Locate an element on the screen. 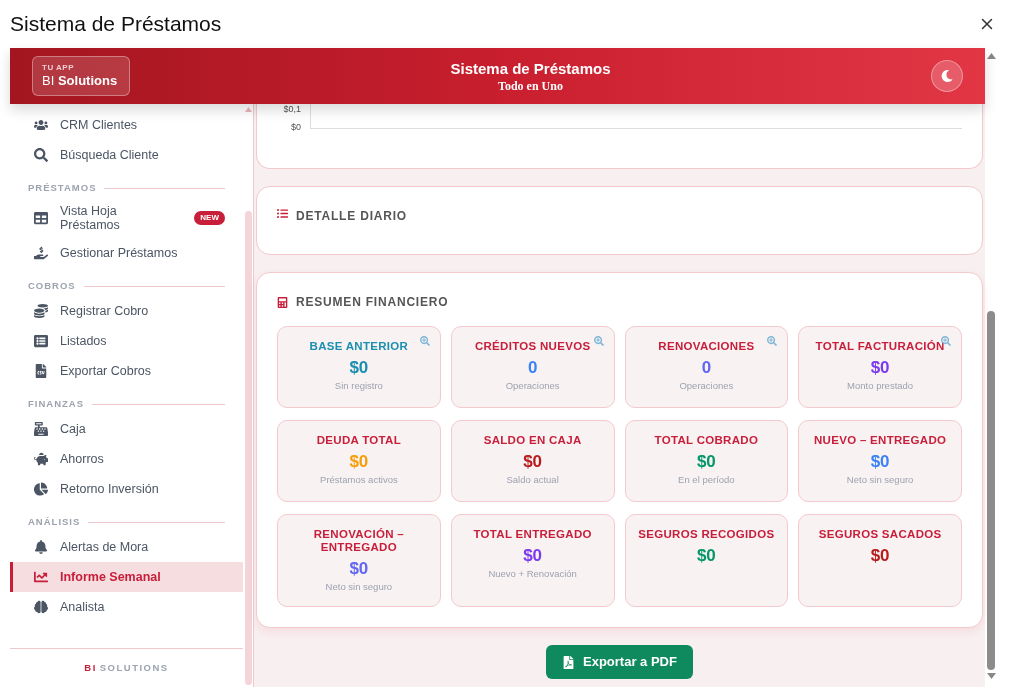 This screenshot has width=1012, height=687. metric-caption: Nuevo + Renovación is located at coordinates (532, 574).